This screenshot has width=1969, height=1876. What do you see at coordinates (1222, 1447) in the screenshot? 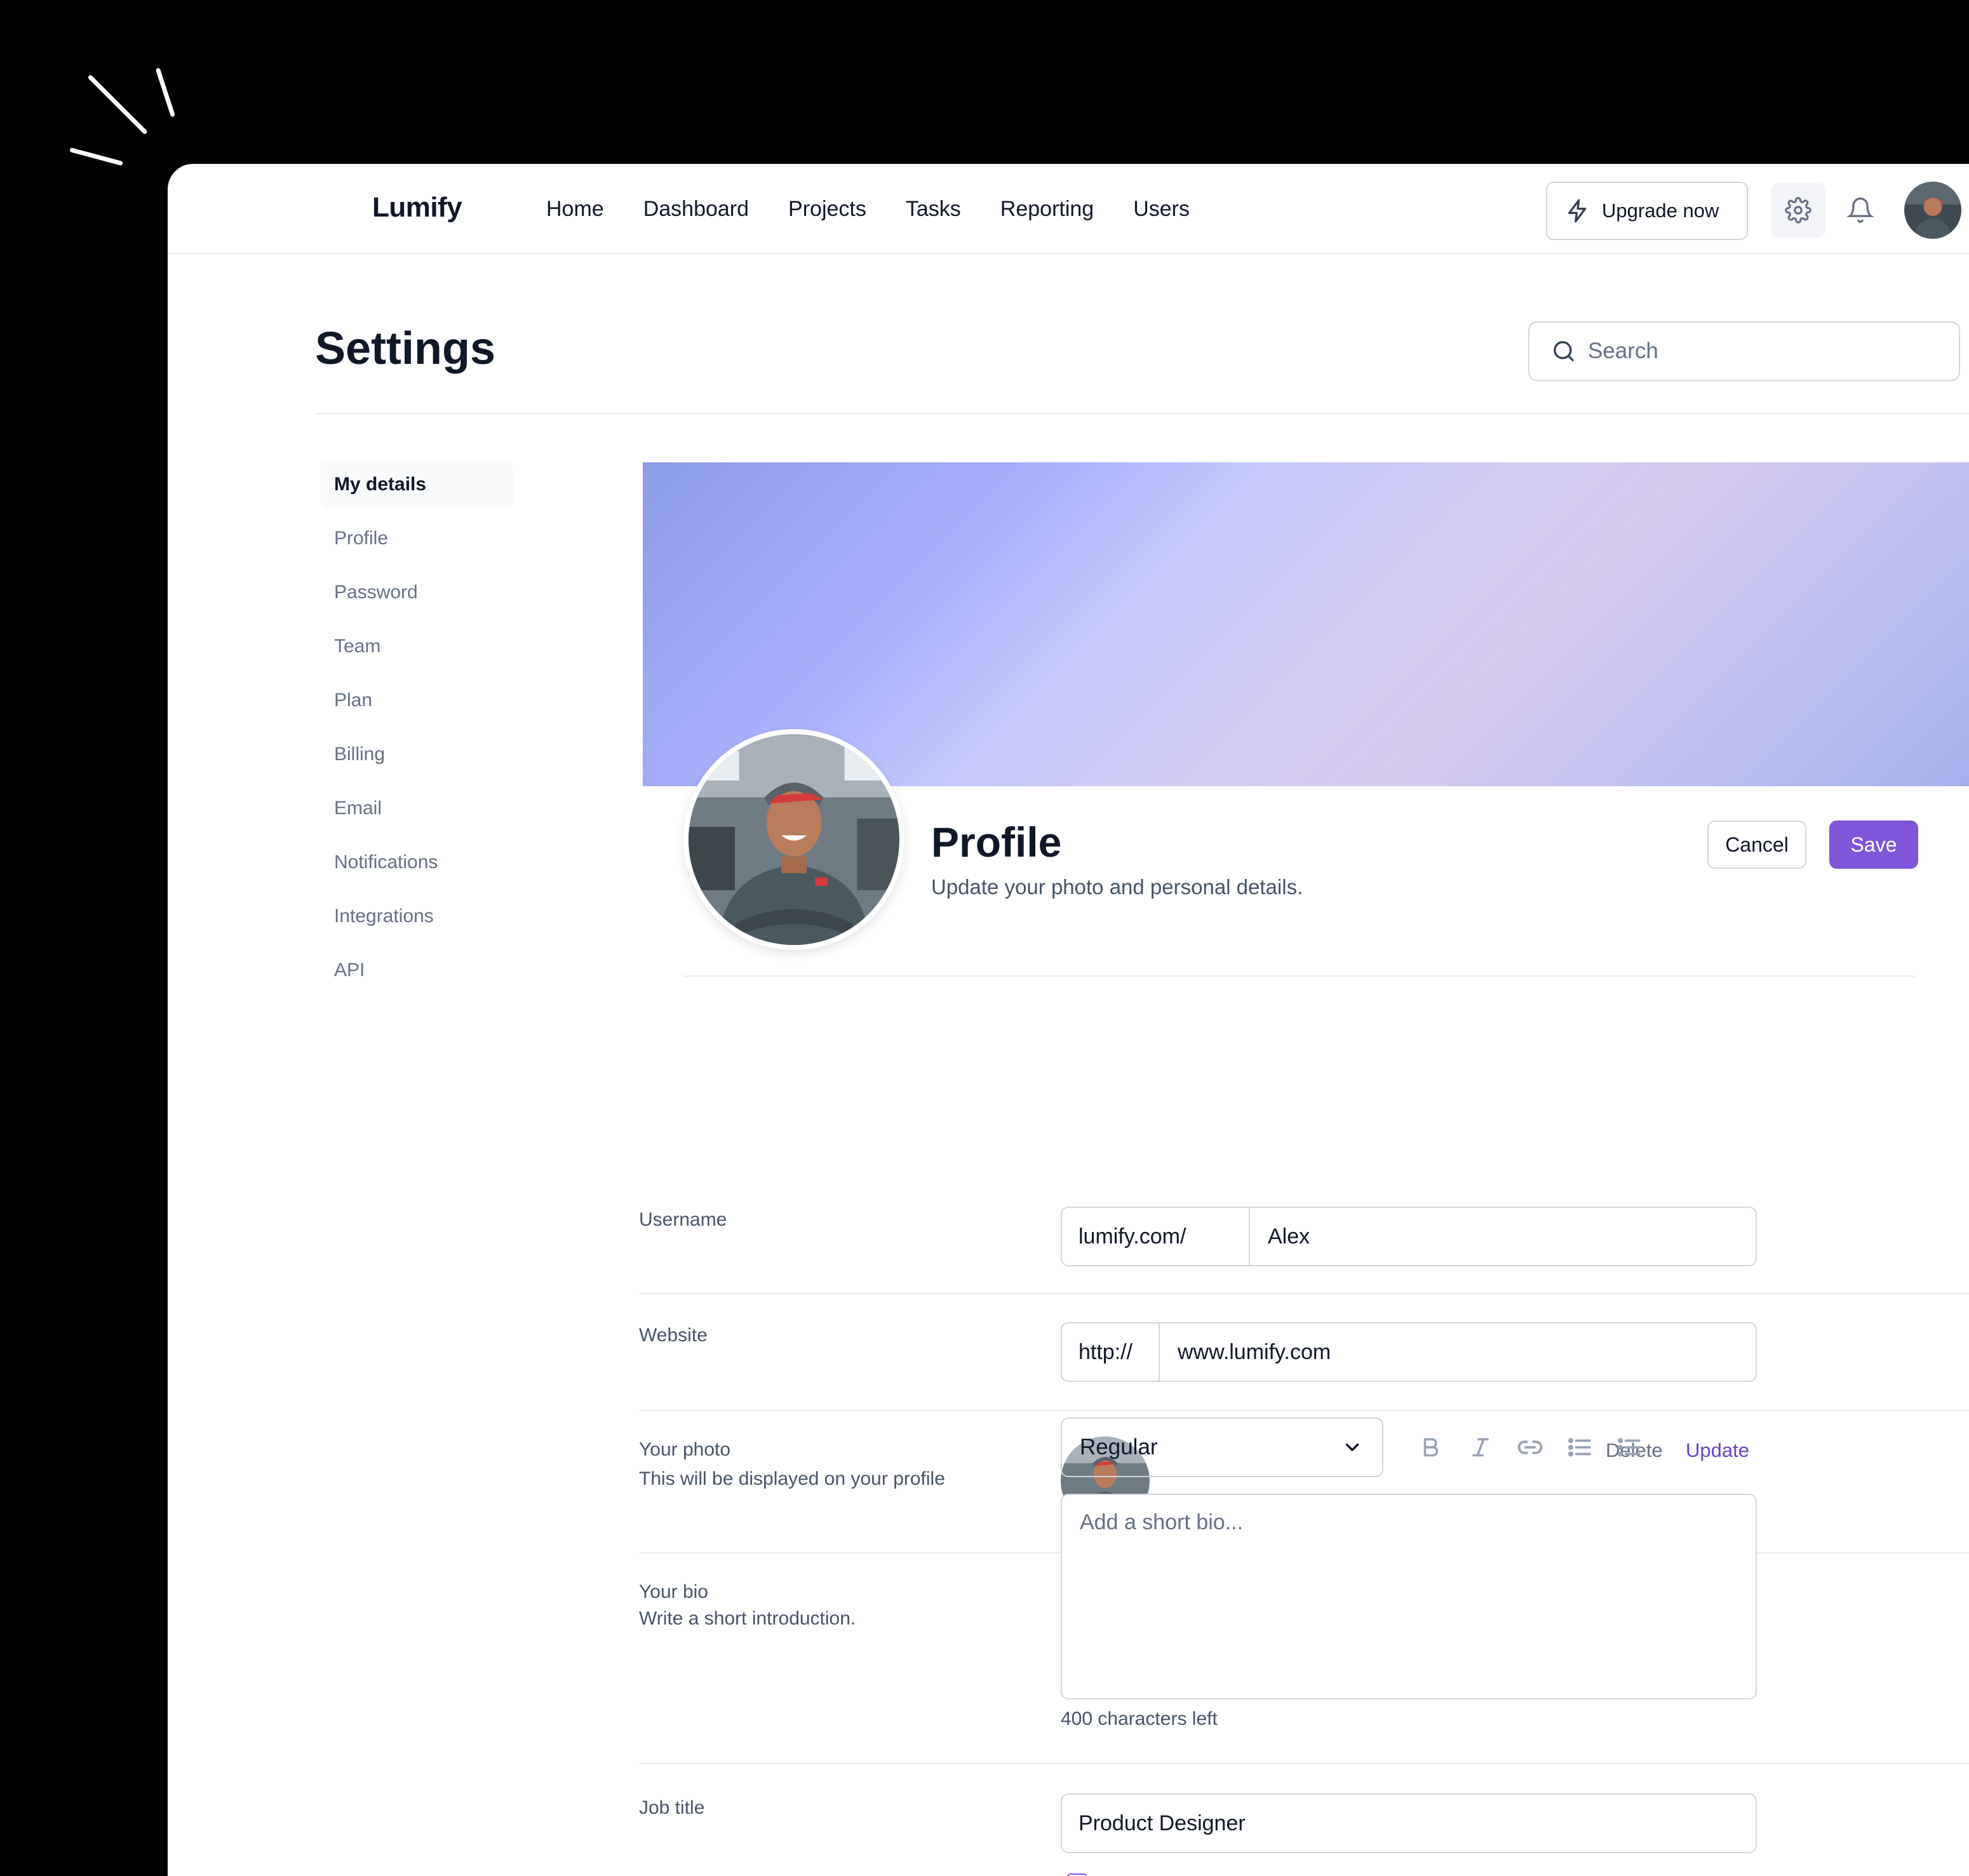
I see `text-style-select: Regular` at bounding box center [1222, 1447].